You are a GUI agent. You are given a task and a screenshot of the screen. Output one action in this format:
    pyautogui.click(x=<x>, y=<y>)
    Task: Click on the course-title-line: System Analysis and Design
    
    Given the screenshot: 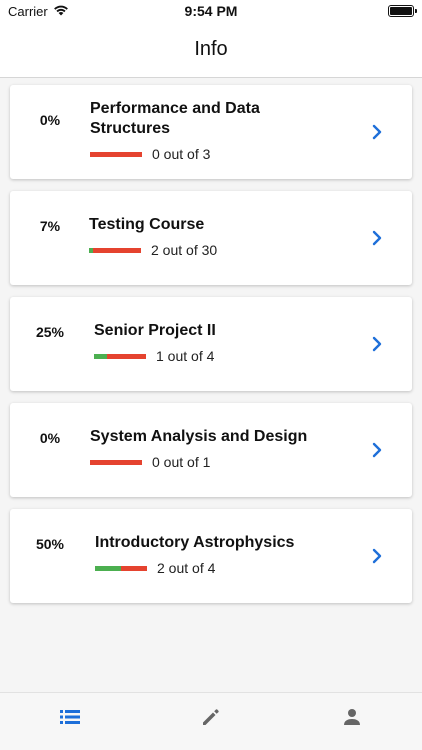 What is the action you would take?
    pyautogui.click(x=199, y=436)
    